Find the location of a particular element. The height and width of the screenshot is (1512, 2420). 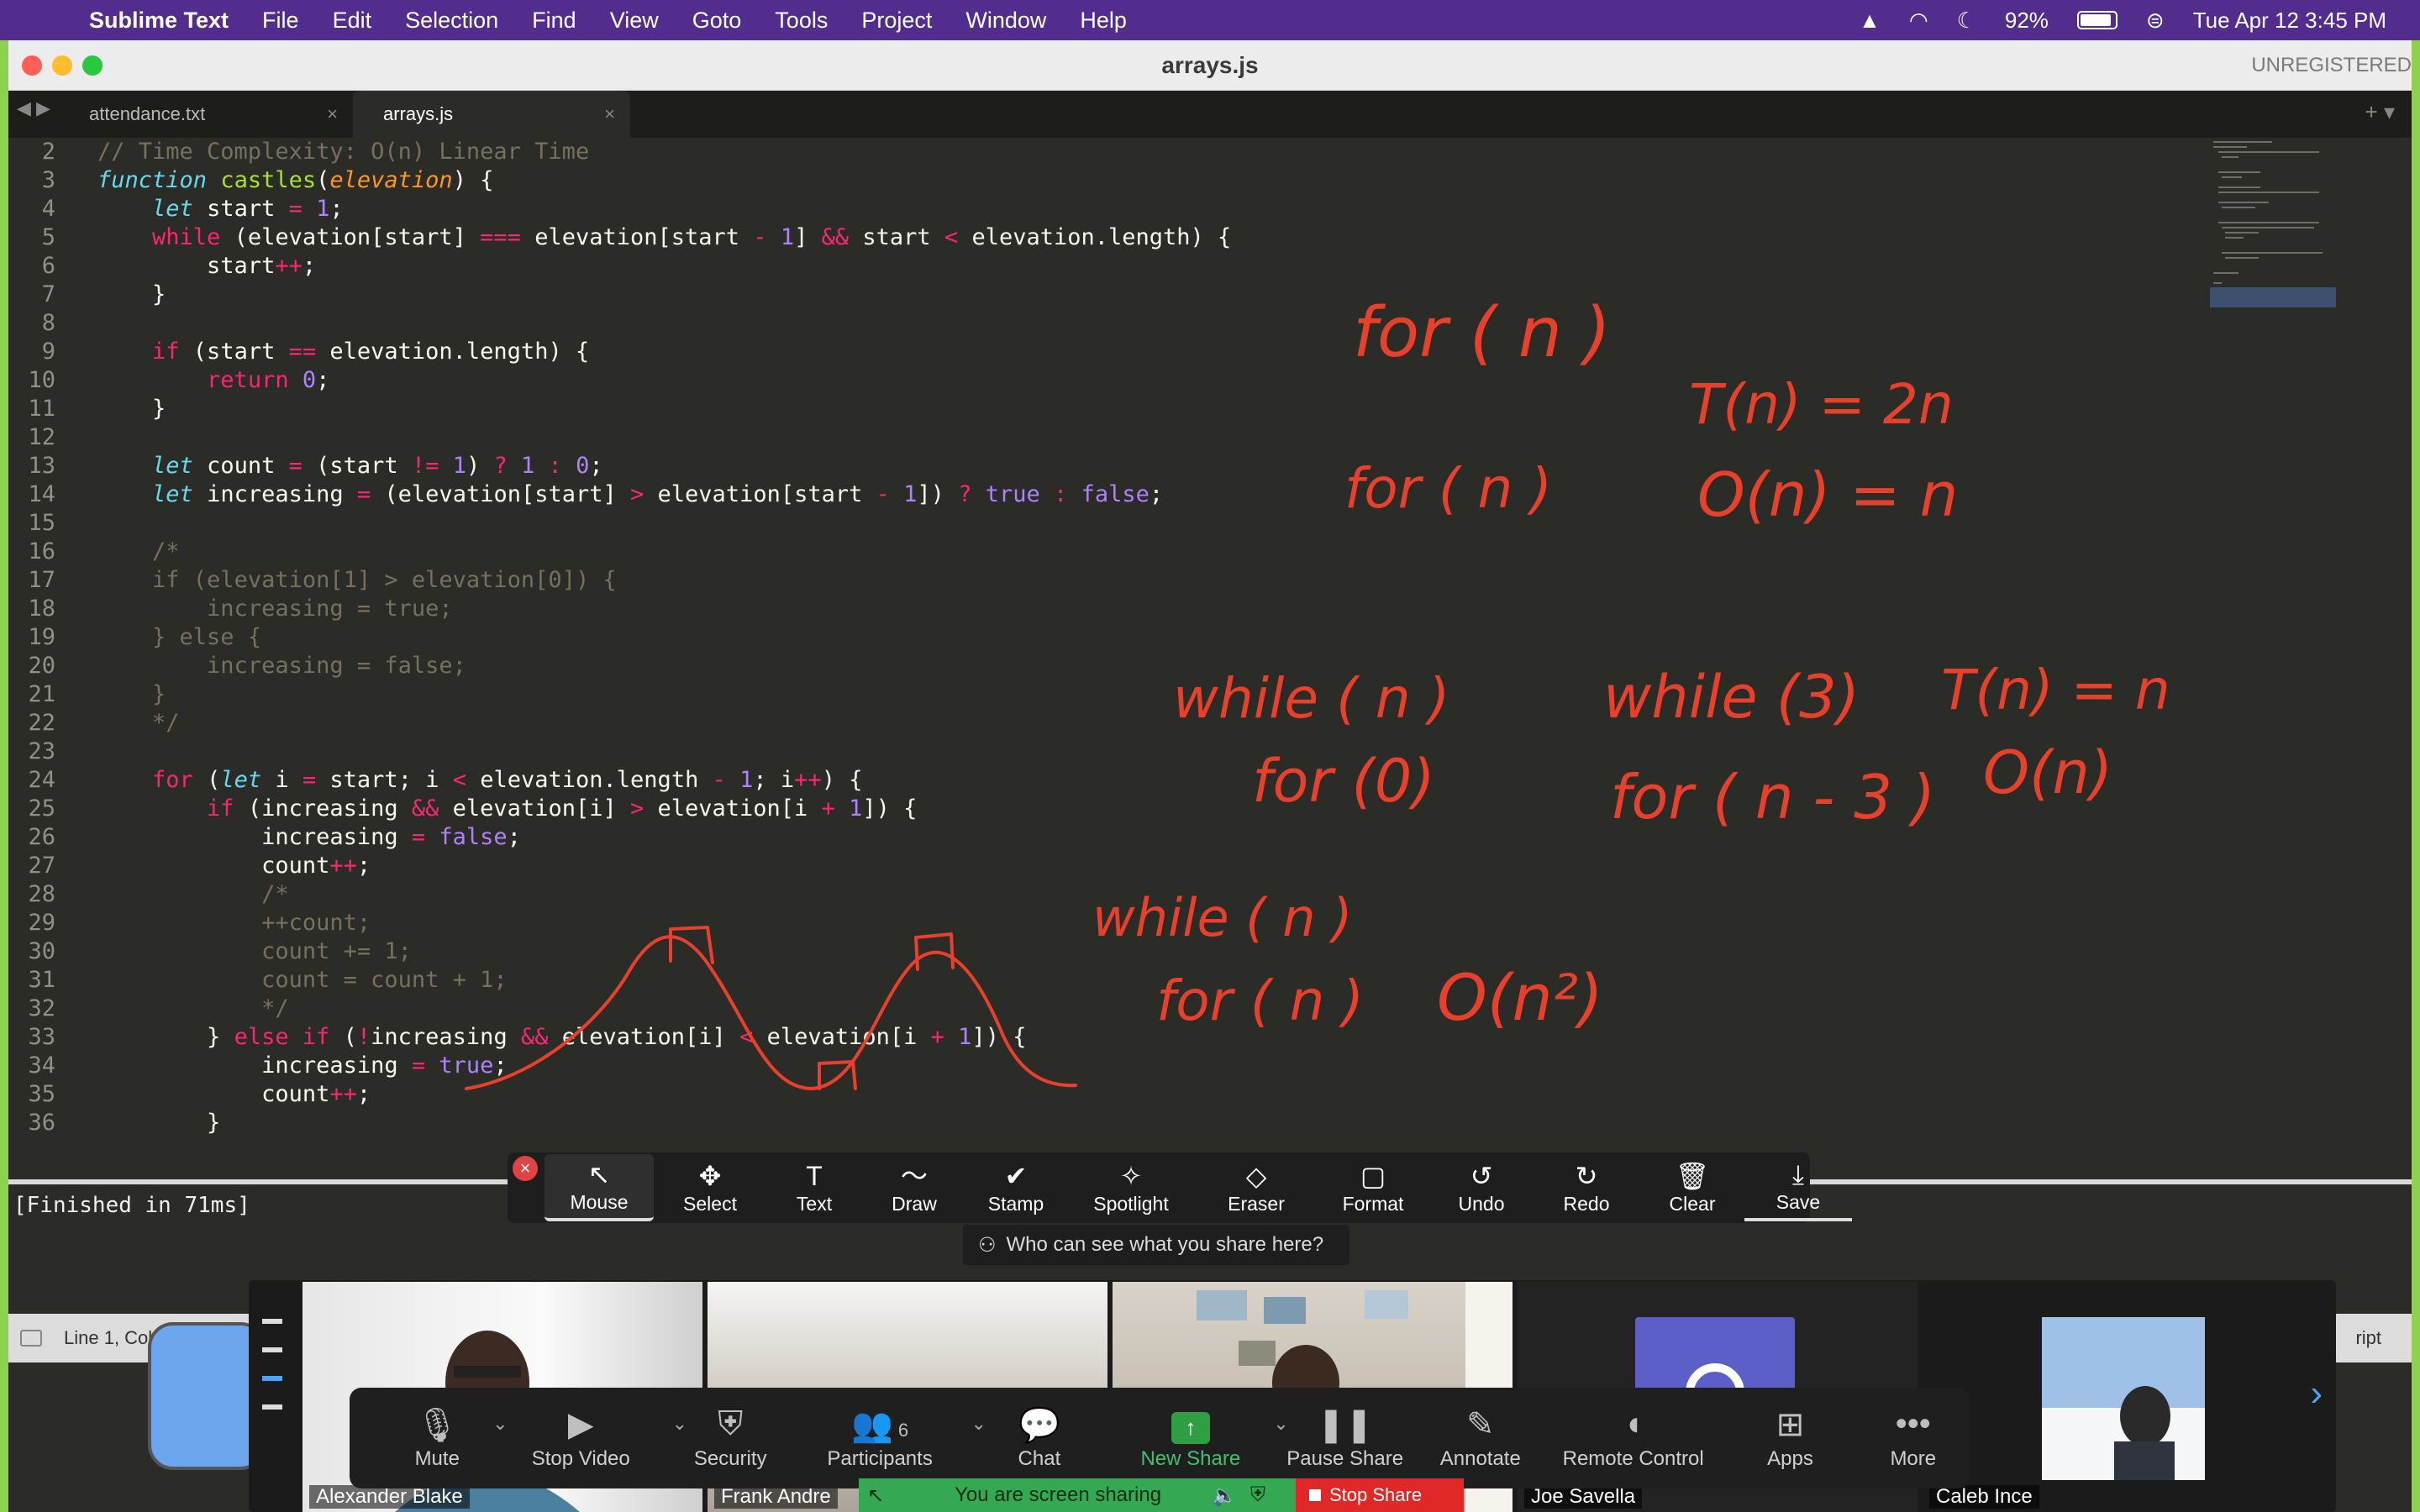

stop-share-label: Stop Share is located at coordinates (1376, 1494).